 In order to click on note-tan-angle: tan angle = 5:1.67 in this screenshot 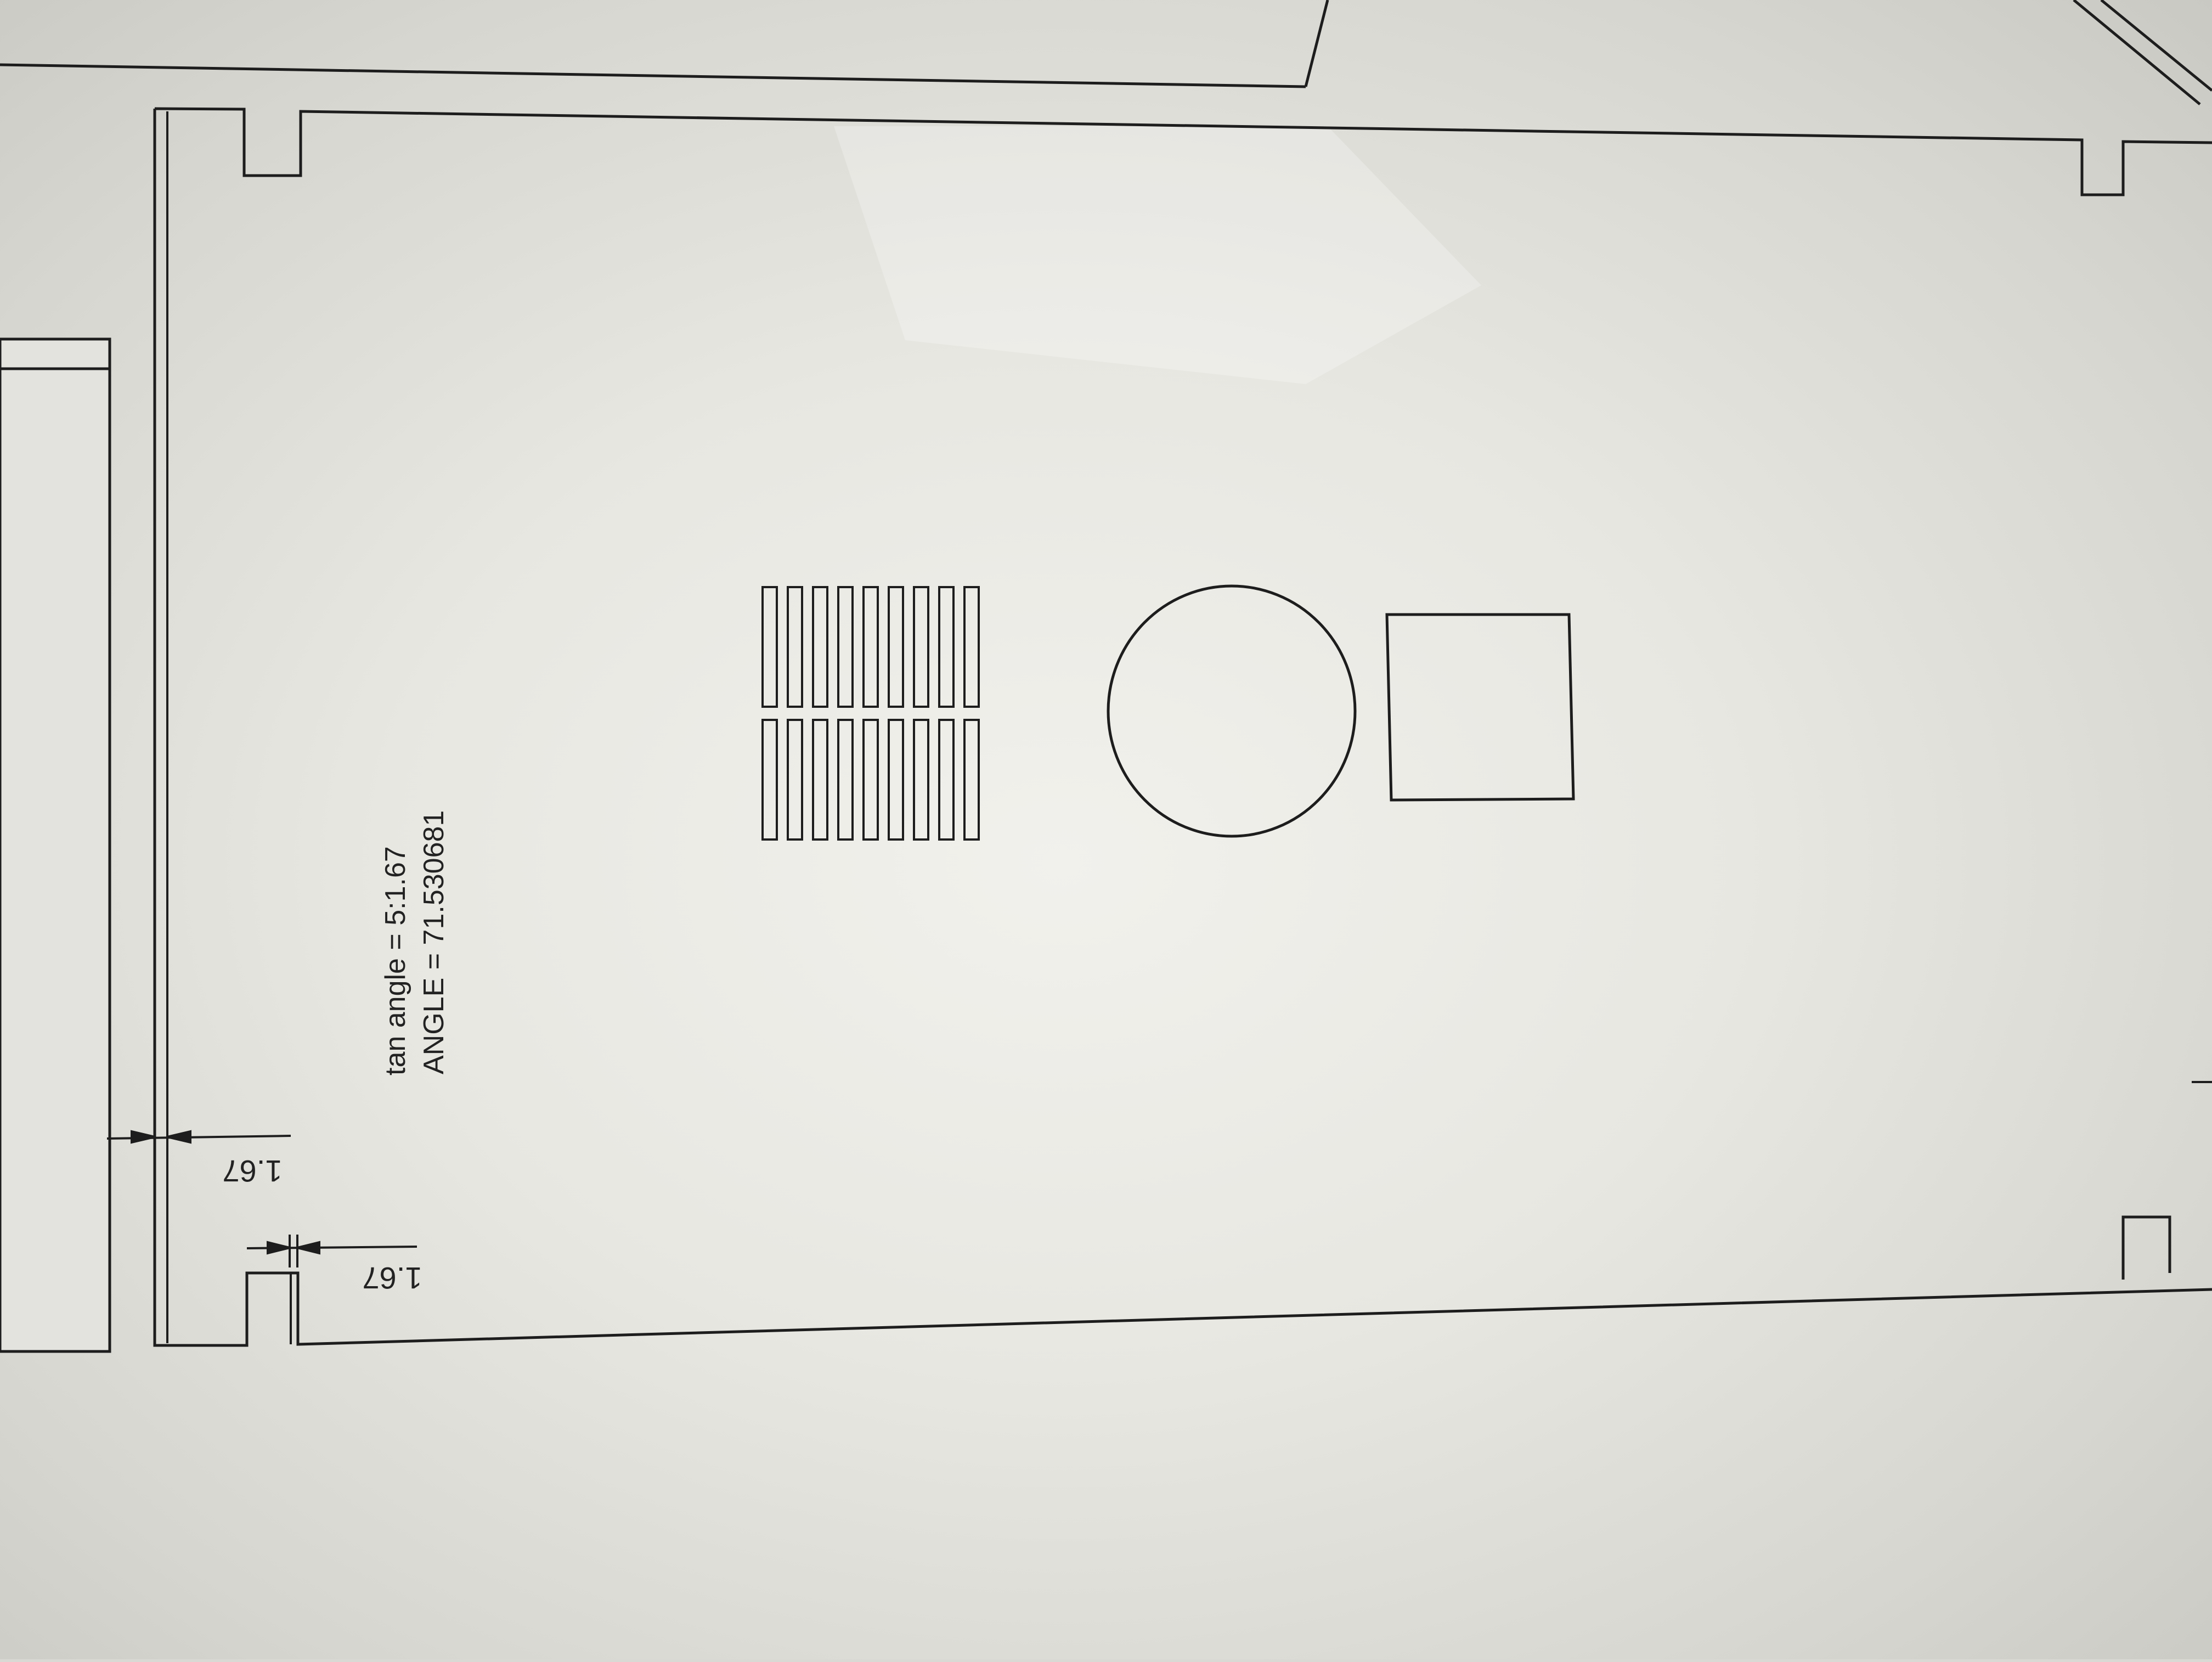, I will do `click(395, 960)`.